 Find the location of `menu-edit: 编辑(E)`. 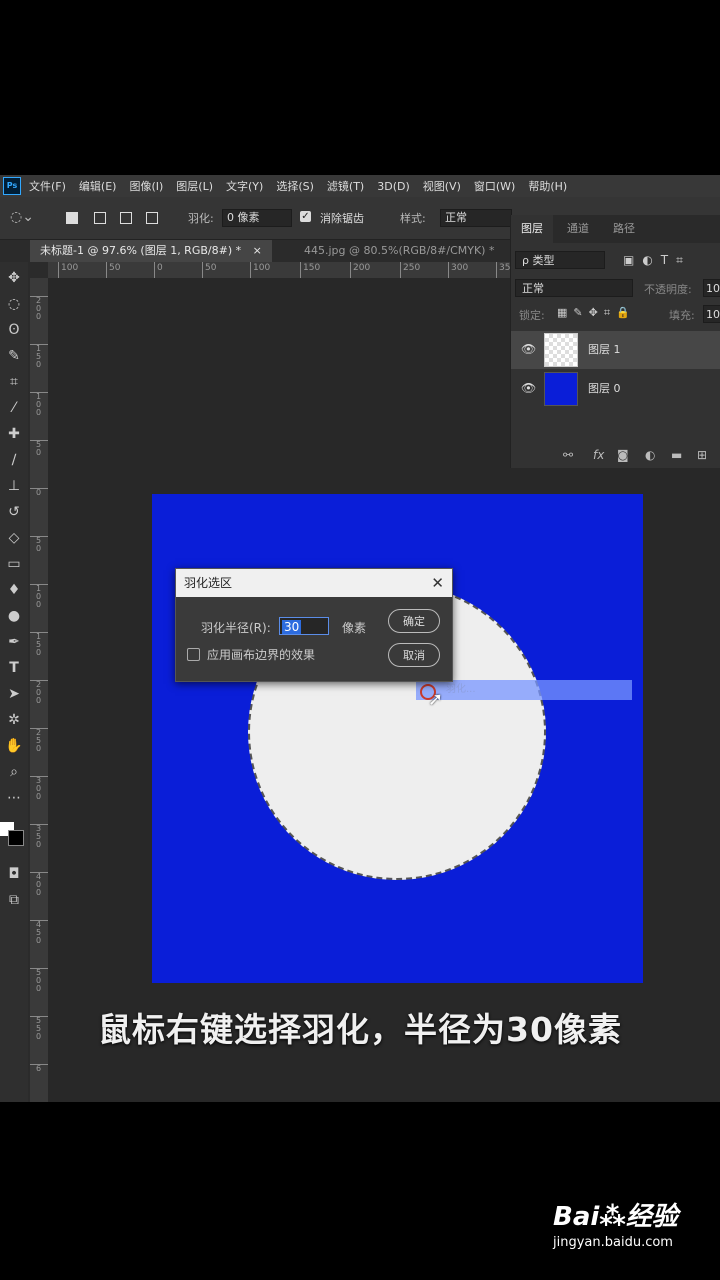

menu-edit: 编辑(E) is located at coordinates (98, 186).